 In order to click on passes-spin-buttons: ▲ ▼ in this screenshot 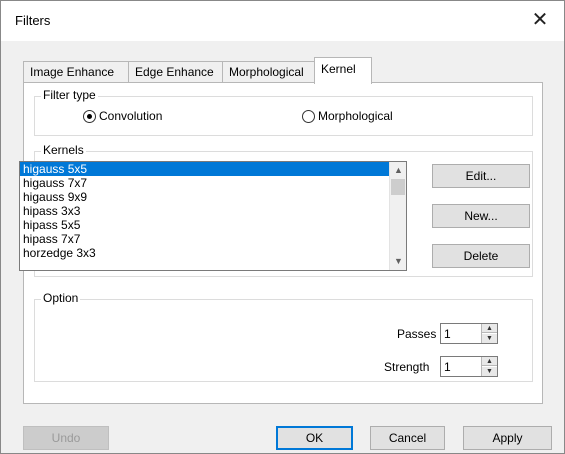, I will do `click(489, 333)`.